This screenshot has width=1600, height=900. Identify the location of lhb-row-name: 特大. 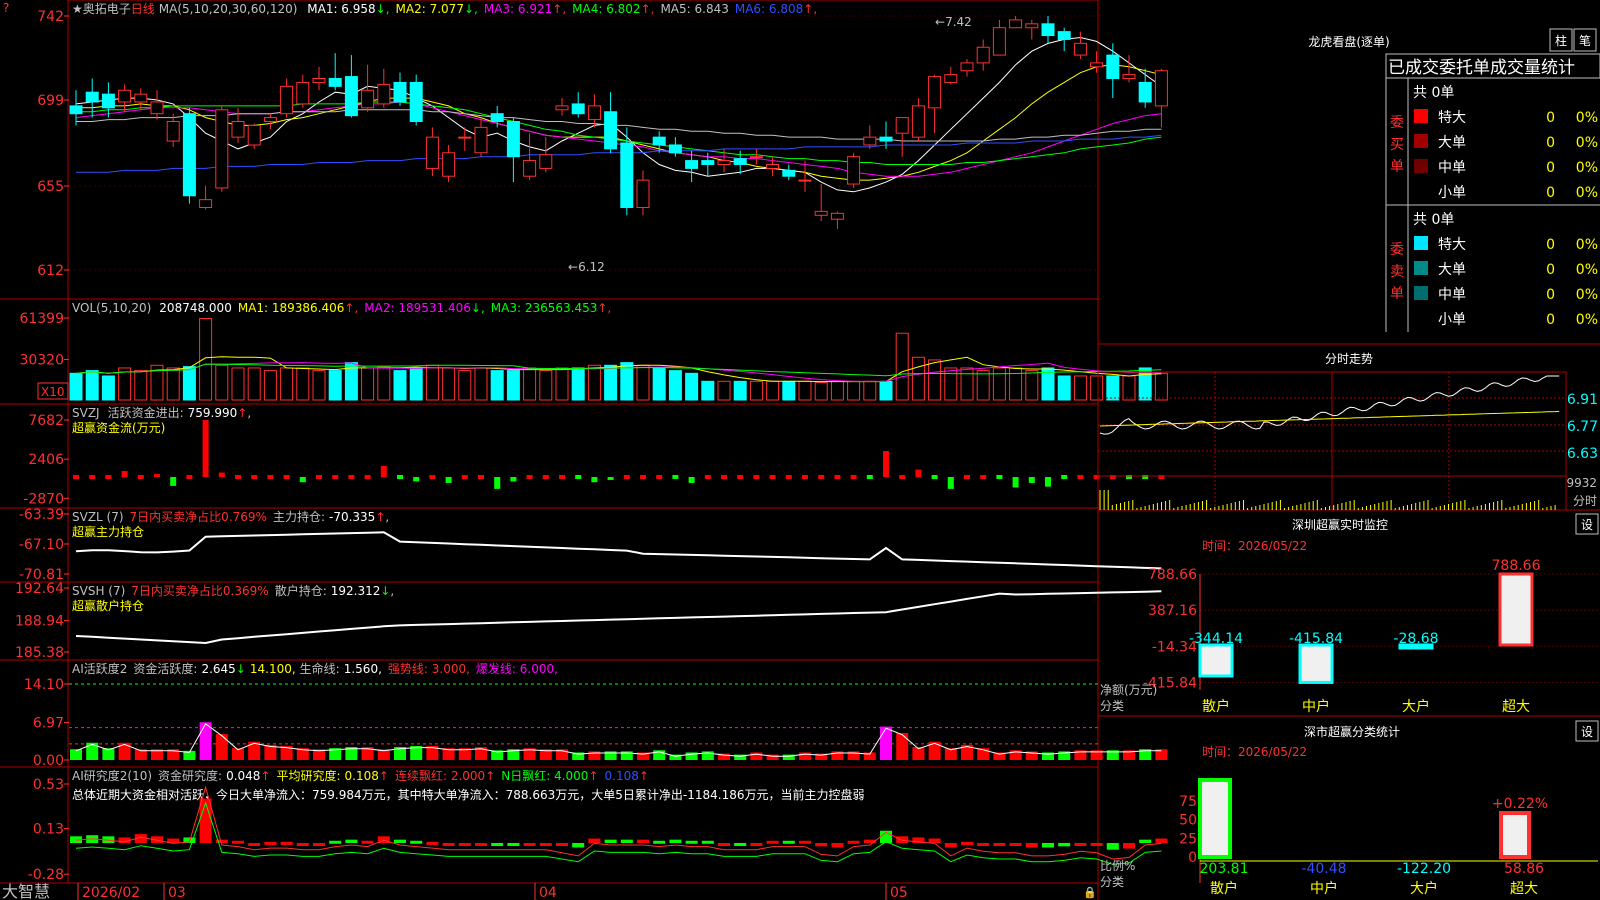
(1452, 245).